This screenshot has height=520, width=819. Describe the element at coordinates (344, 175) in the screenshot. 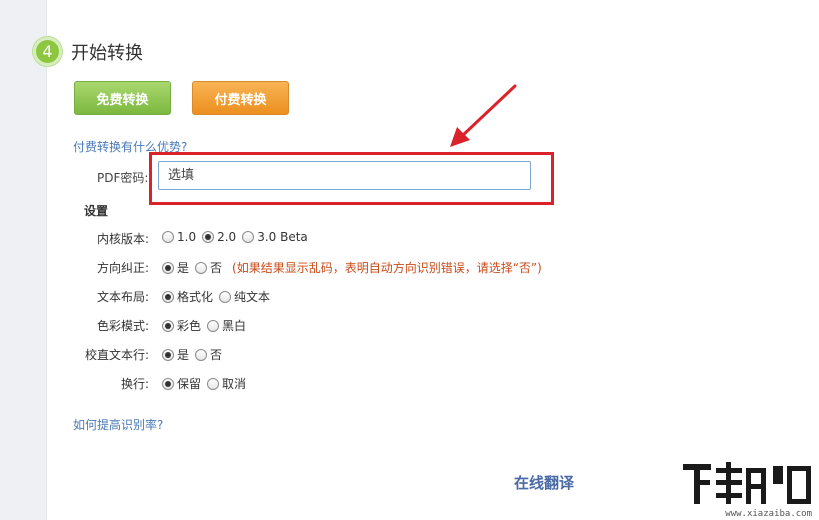

I see `pdf-password-input` at that location.